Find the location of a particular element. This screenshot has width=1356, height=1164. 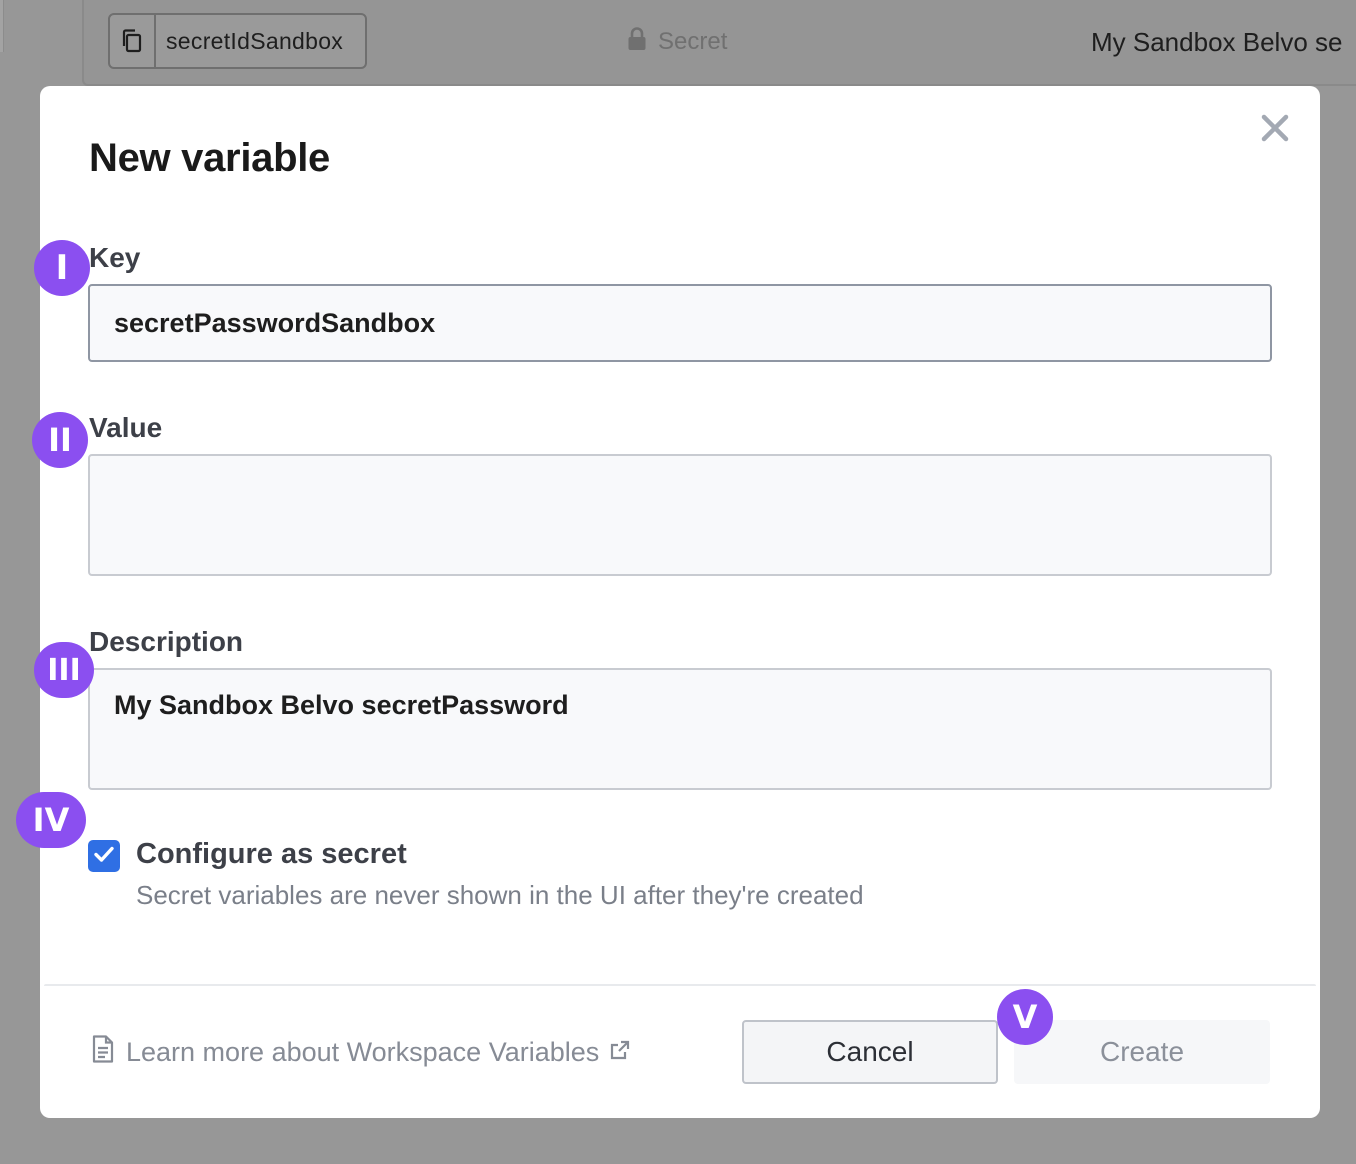

background-description-text: My Sandbox Belvo se is located at coordinates (1217, 42).